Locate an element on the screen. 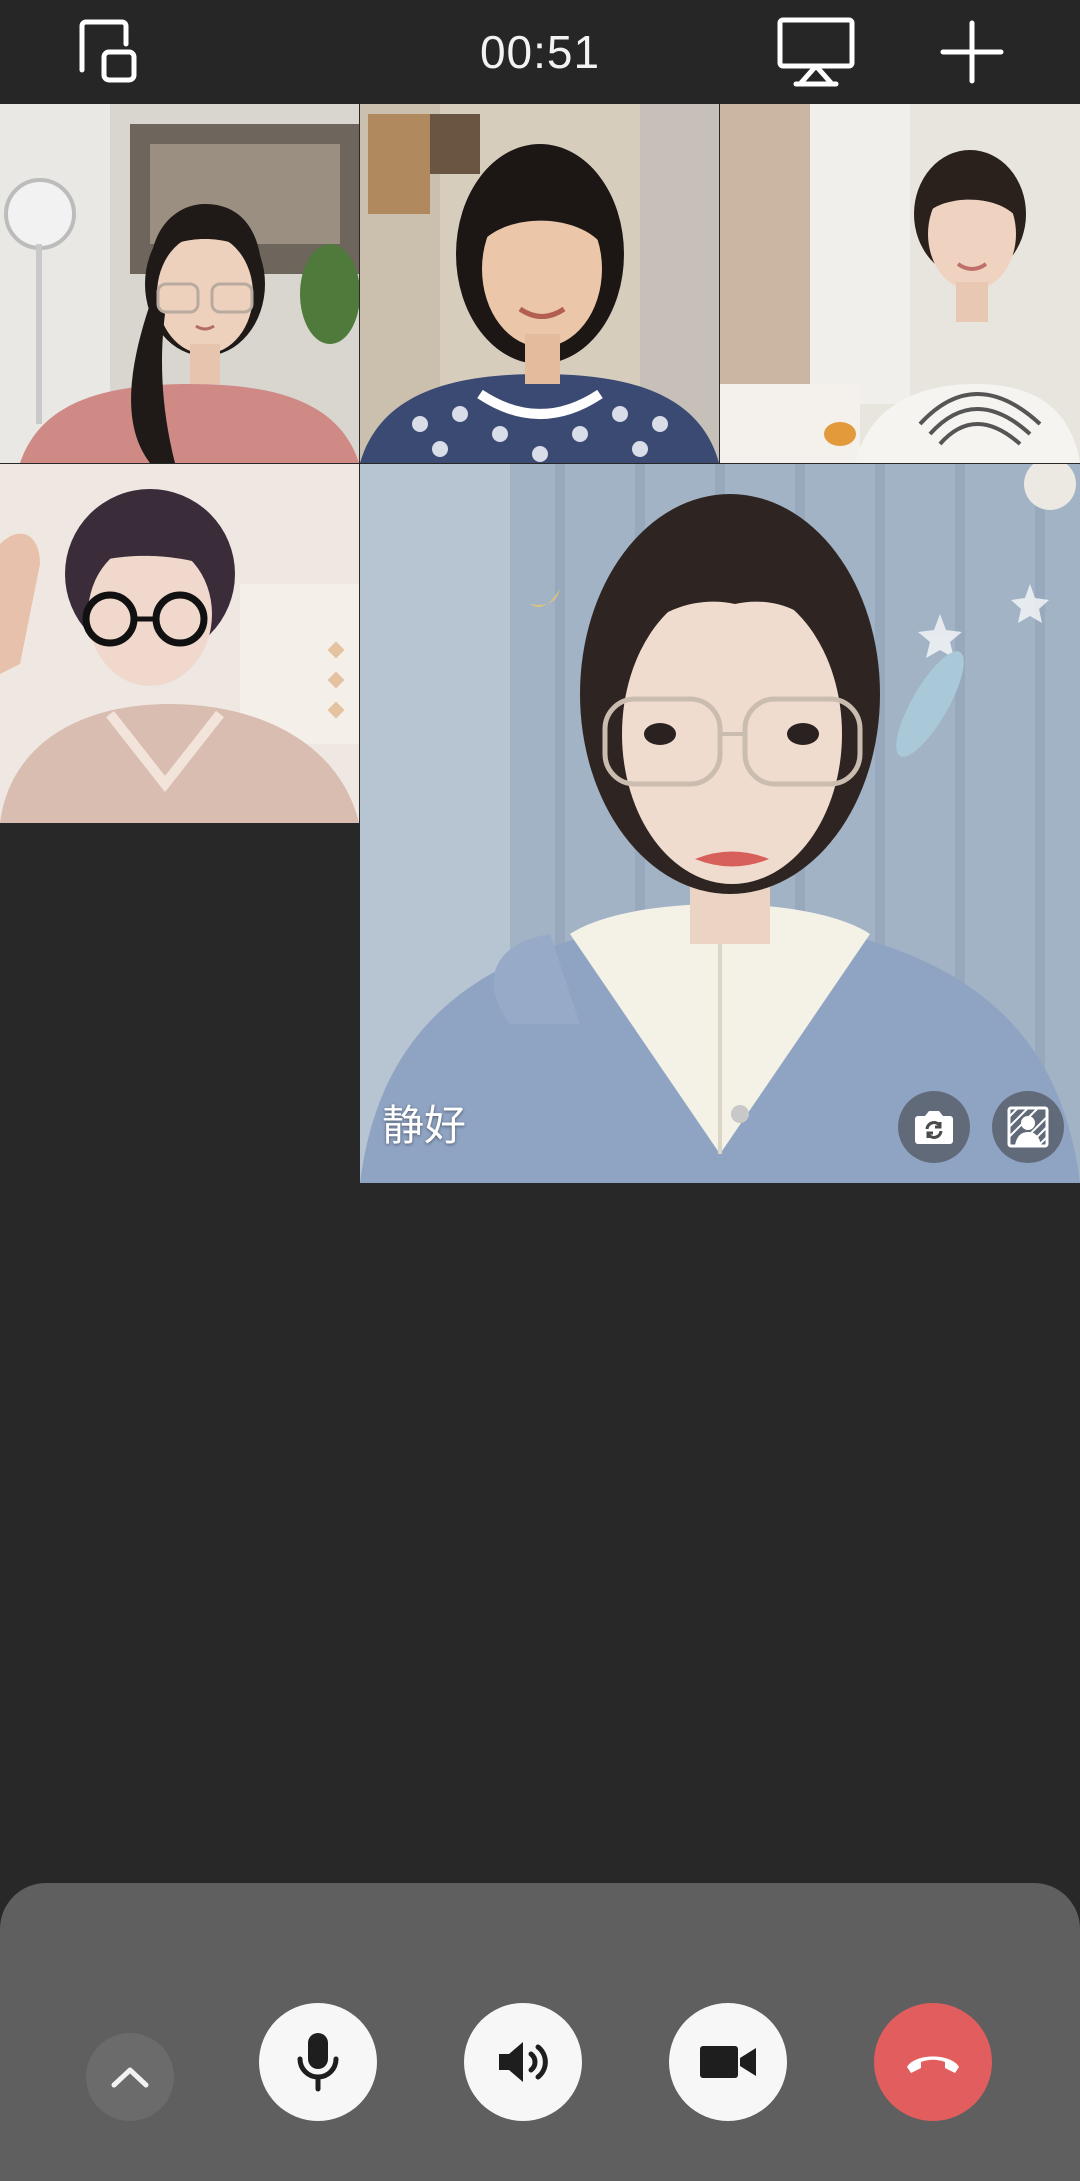  participant-name-label: 静好 is located at coordinates (424, 1125).